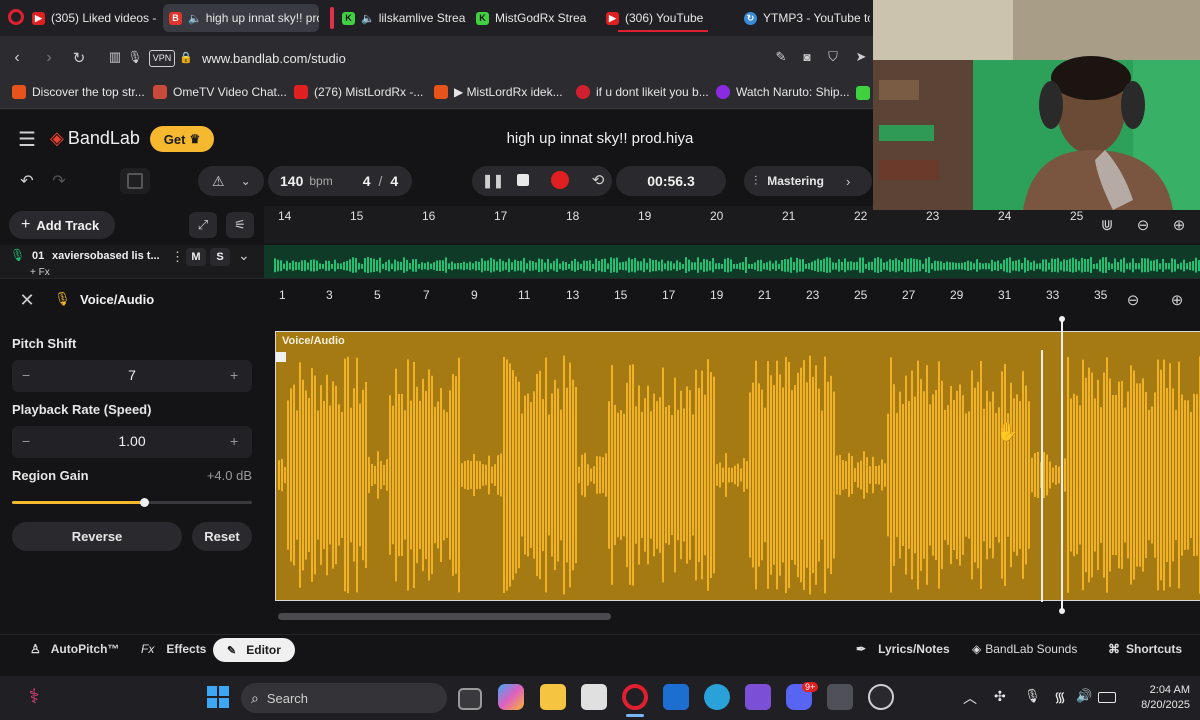 Image resolution: width=1200 pixels, height=720 pixels. What do you see at coordinates (758, 697) in the screenshot?
I see `media-app-icon` at bounding box center [758, 697].